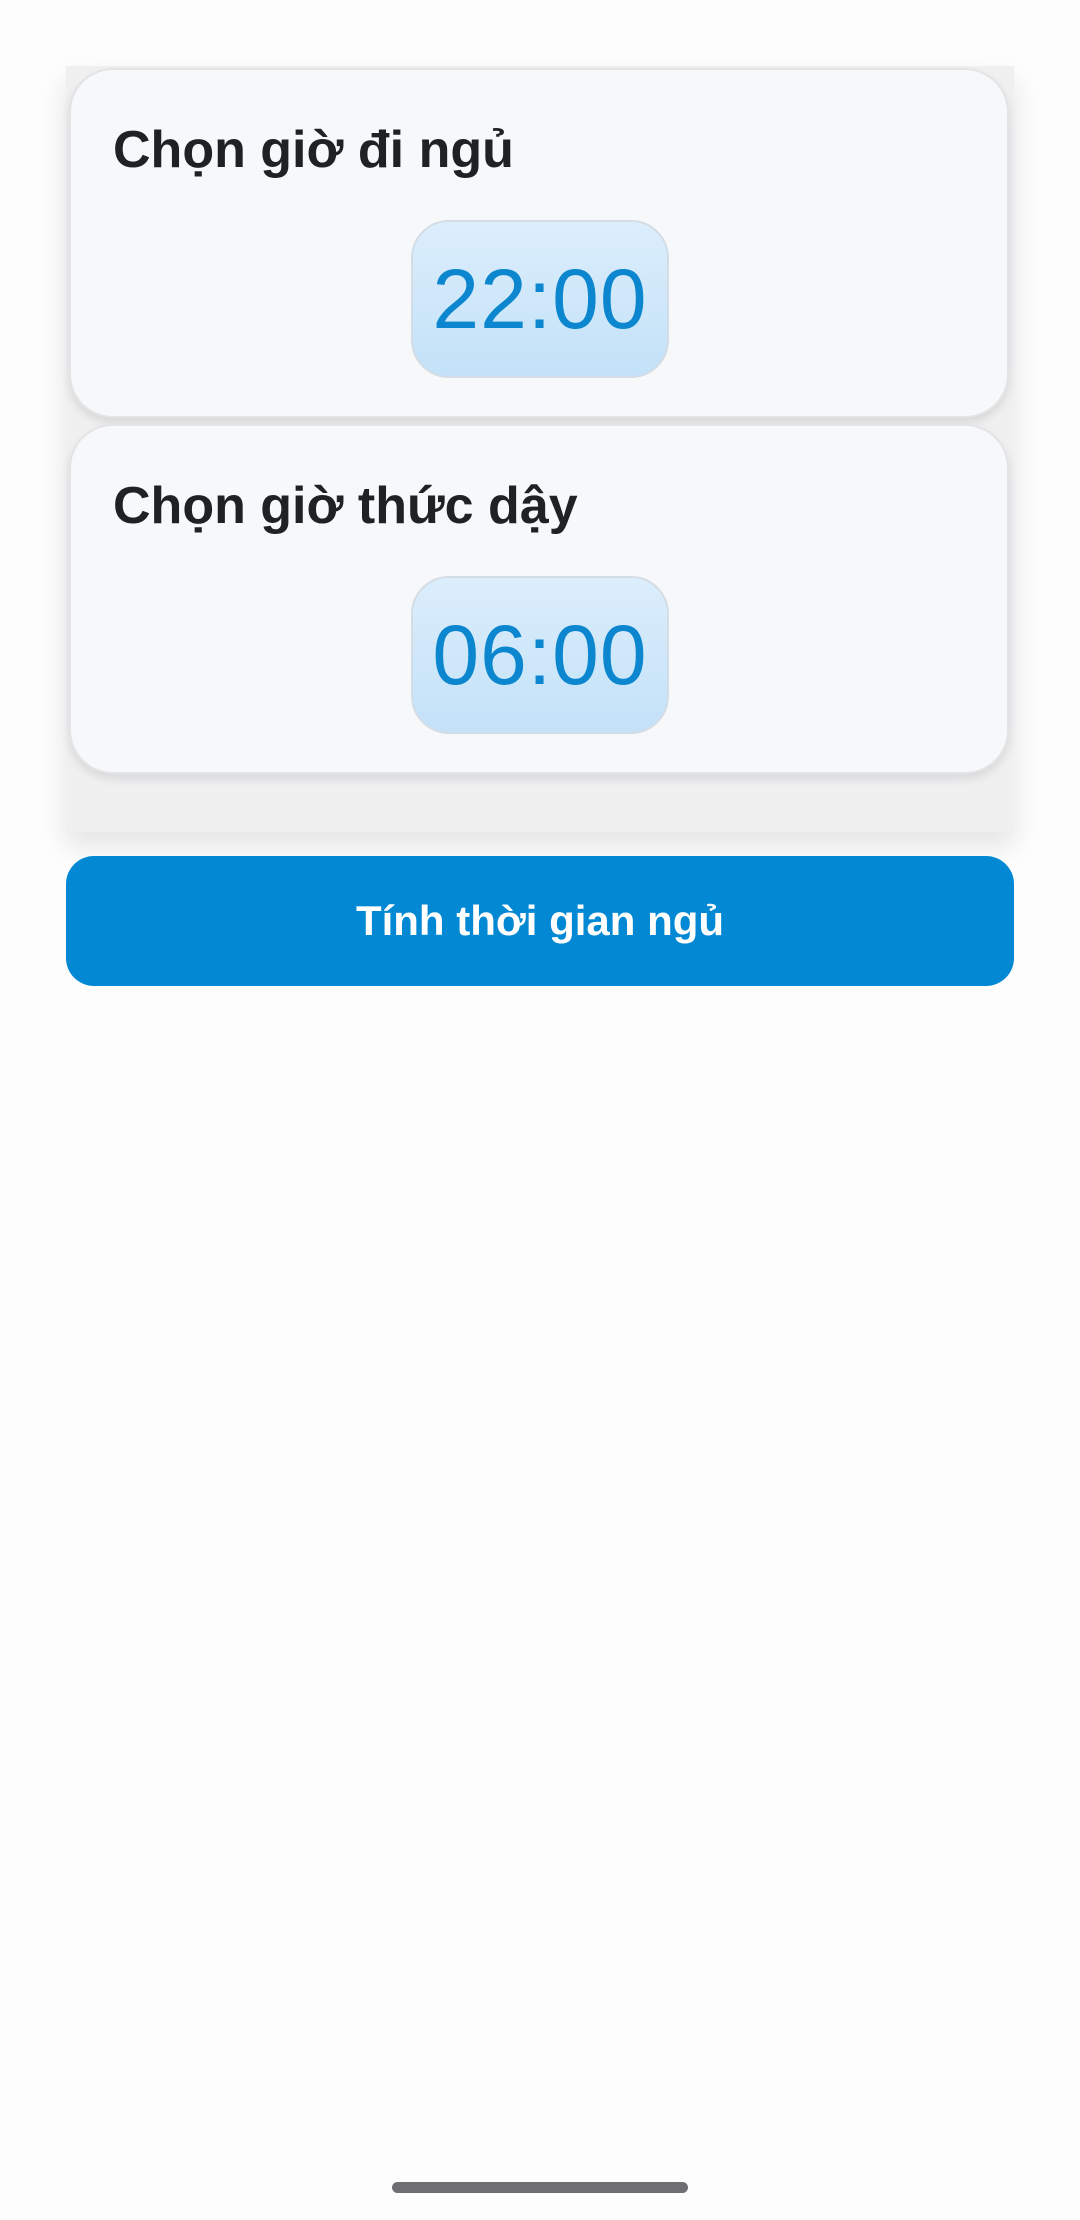 The image size is (1080, 2220). I want to click on calculate-sleep-button: Tính thời gian ngủ, so click(540, 921).